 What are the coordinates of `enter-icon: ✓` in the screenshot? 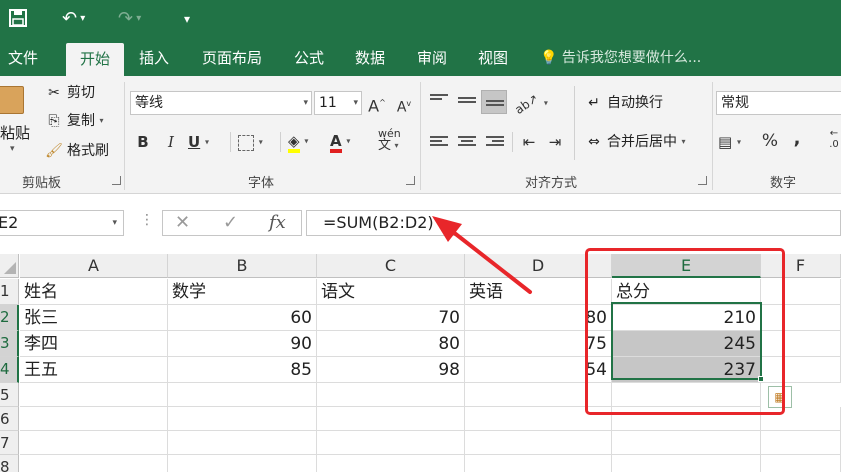 It's located at (230, 223).